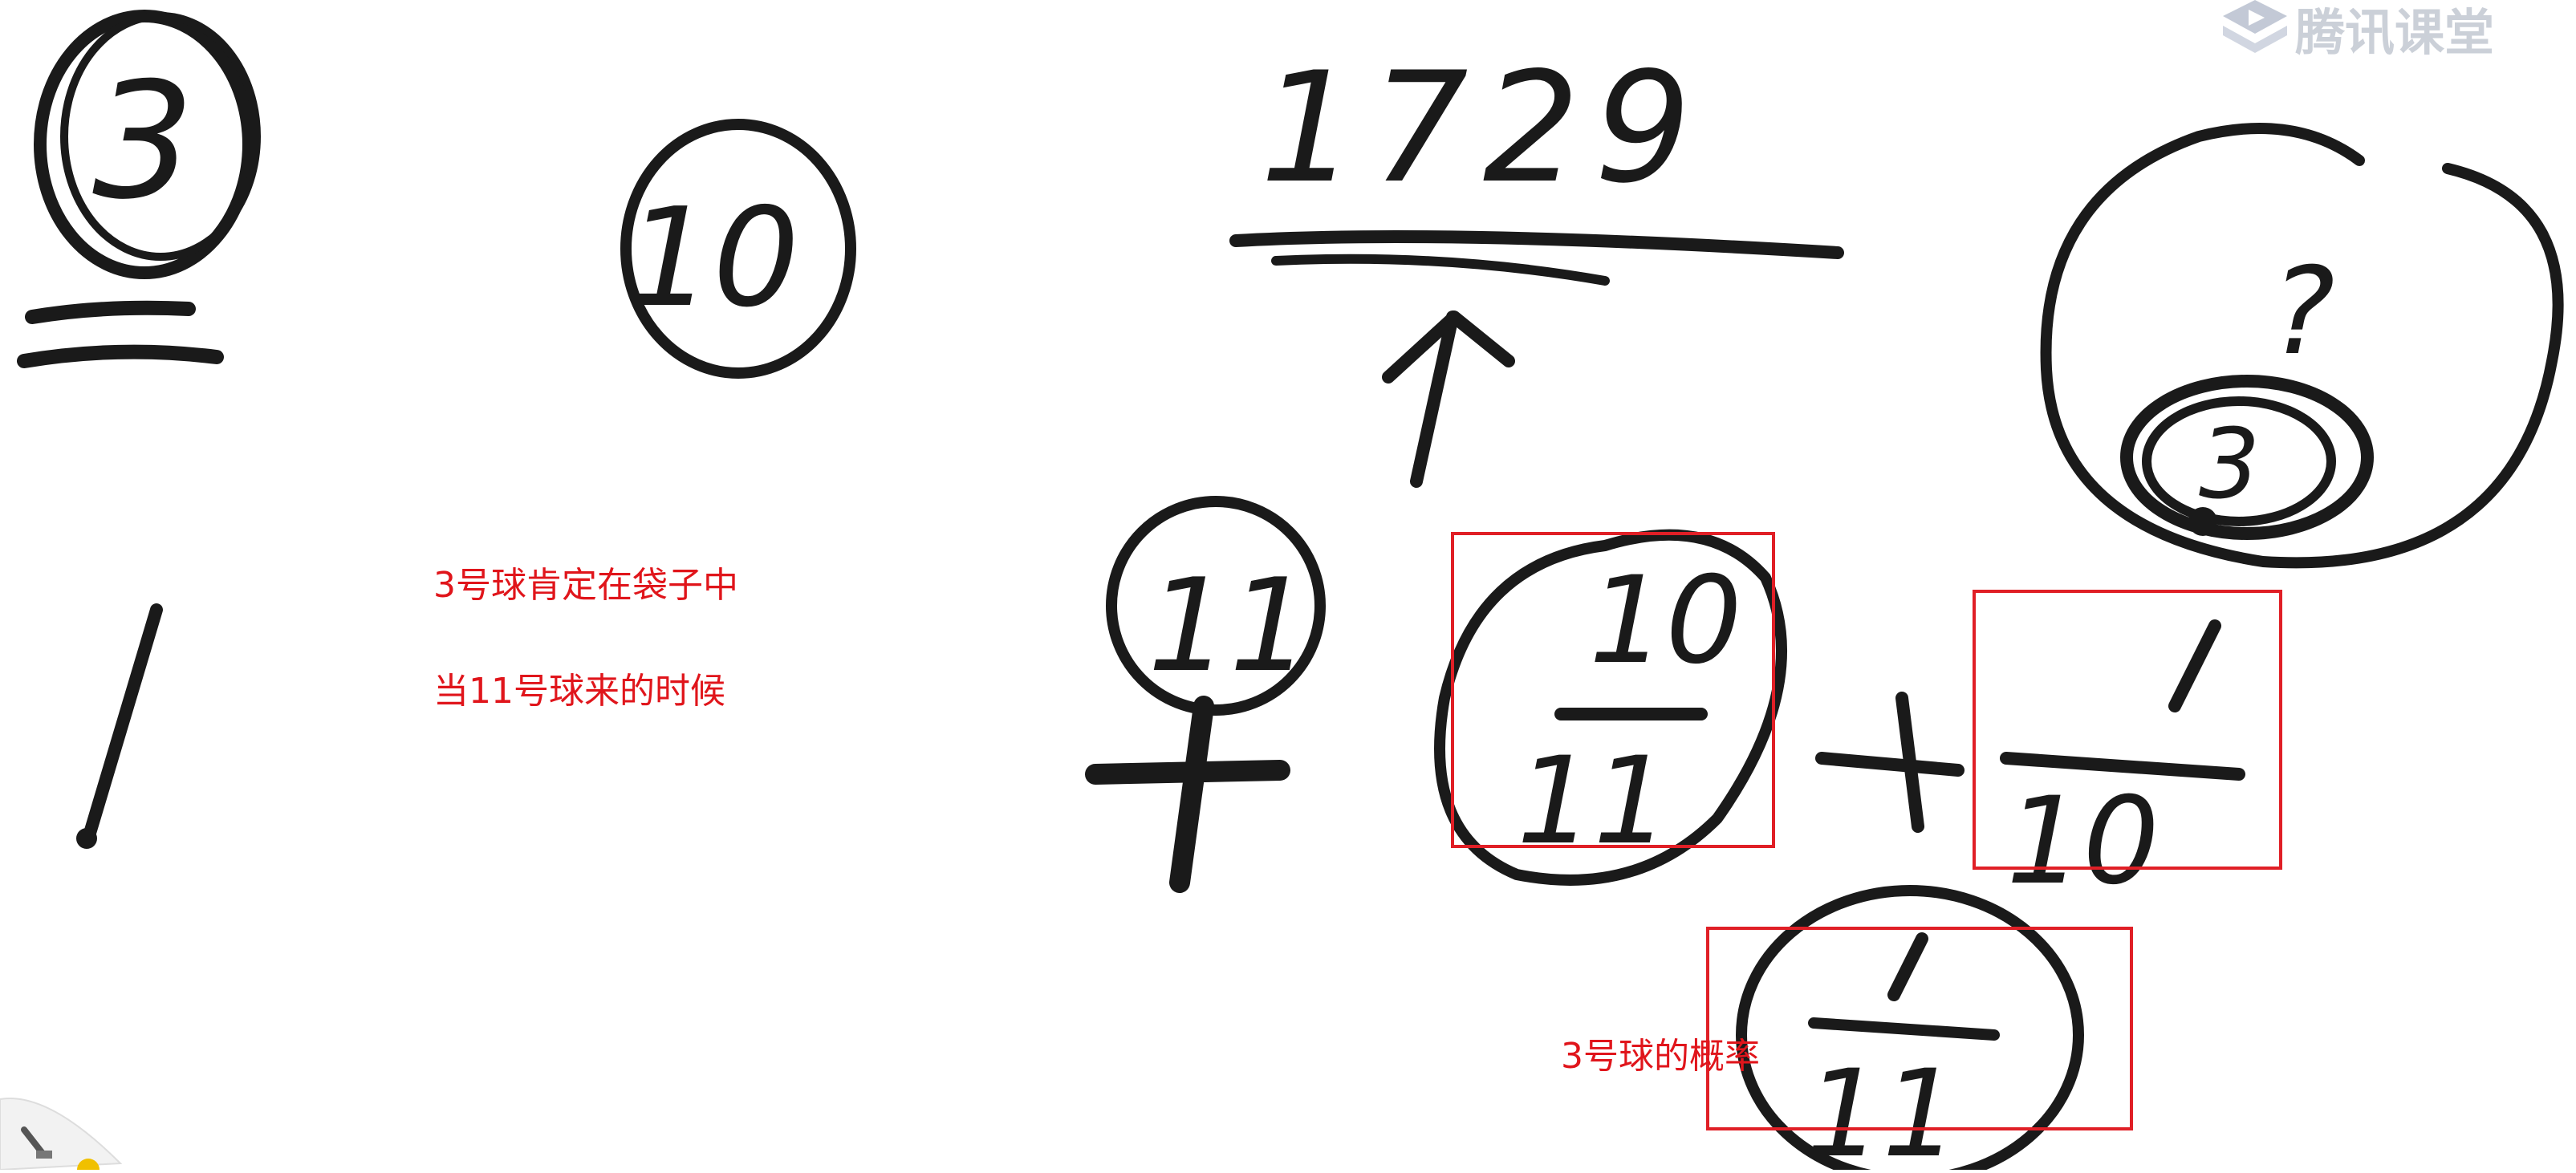 Image resolution: width=2576 pixels, height=1173 pixels. I want to click on left-one, so click(119, 726).